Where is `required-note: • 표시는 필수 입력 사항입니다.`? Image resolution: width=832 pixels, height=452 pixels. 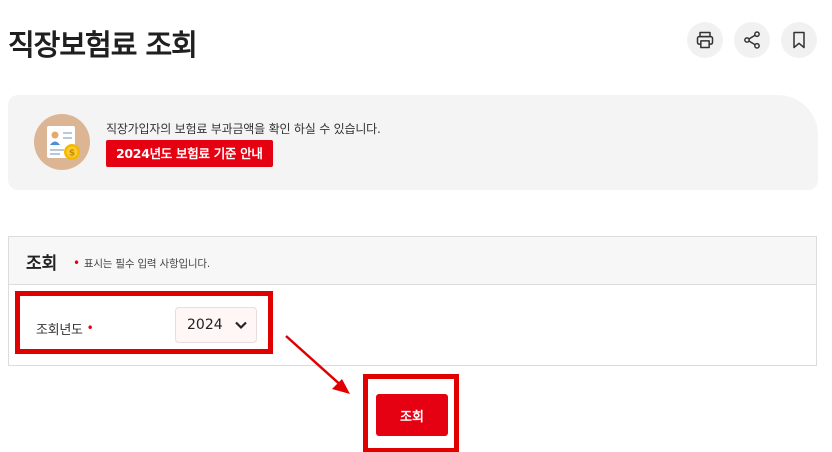
required-note: • 표시는 필수 입력 사항입니다. is located at coordinates (141, 263).